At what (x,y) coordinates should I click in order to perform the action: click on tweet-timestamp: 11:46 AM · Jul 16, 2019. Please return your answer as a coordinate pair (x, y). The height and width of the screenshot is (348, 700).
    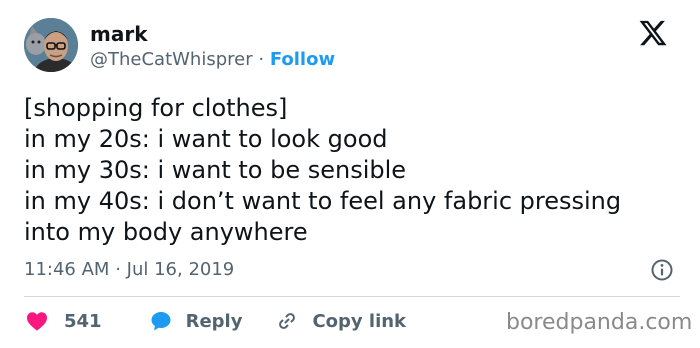
    Looking at the image, I should click on (129, 270).